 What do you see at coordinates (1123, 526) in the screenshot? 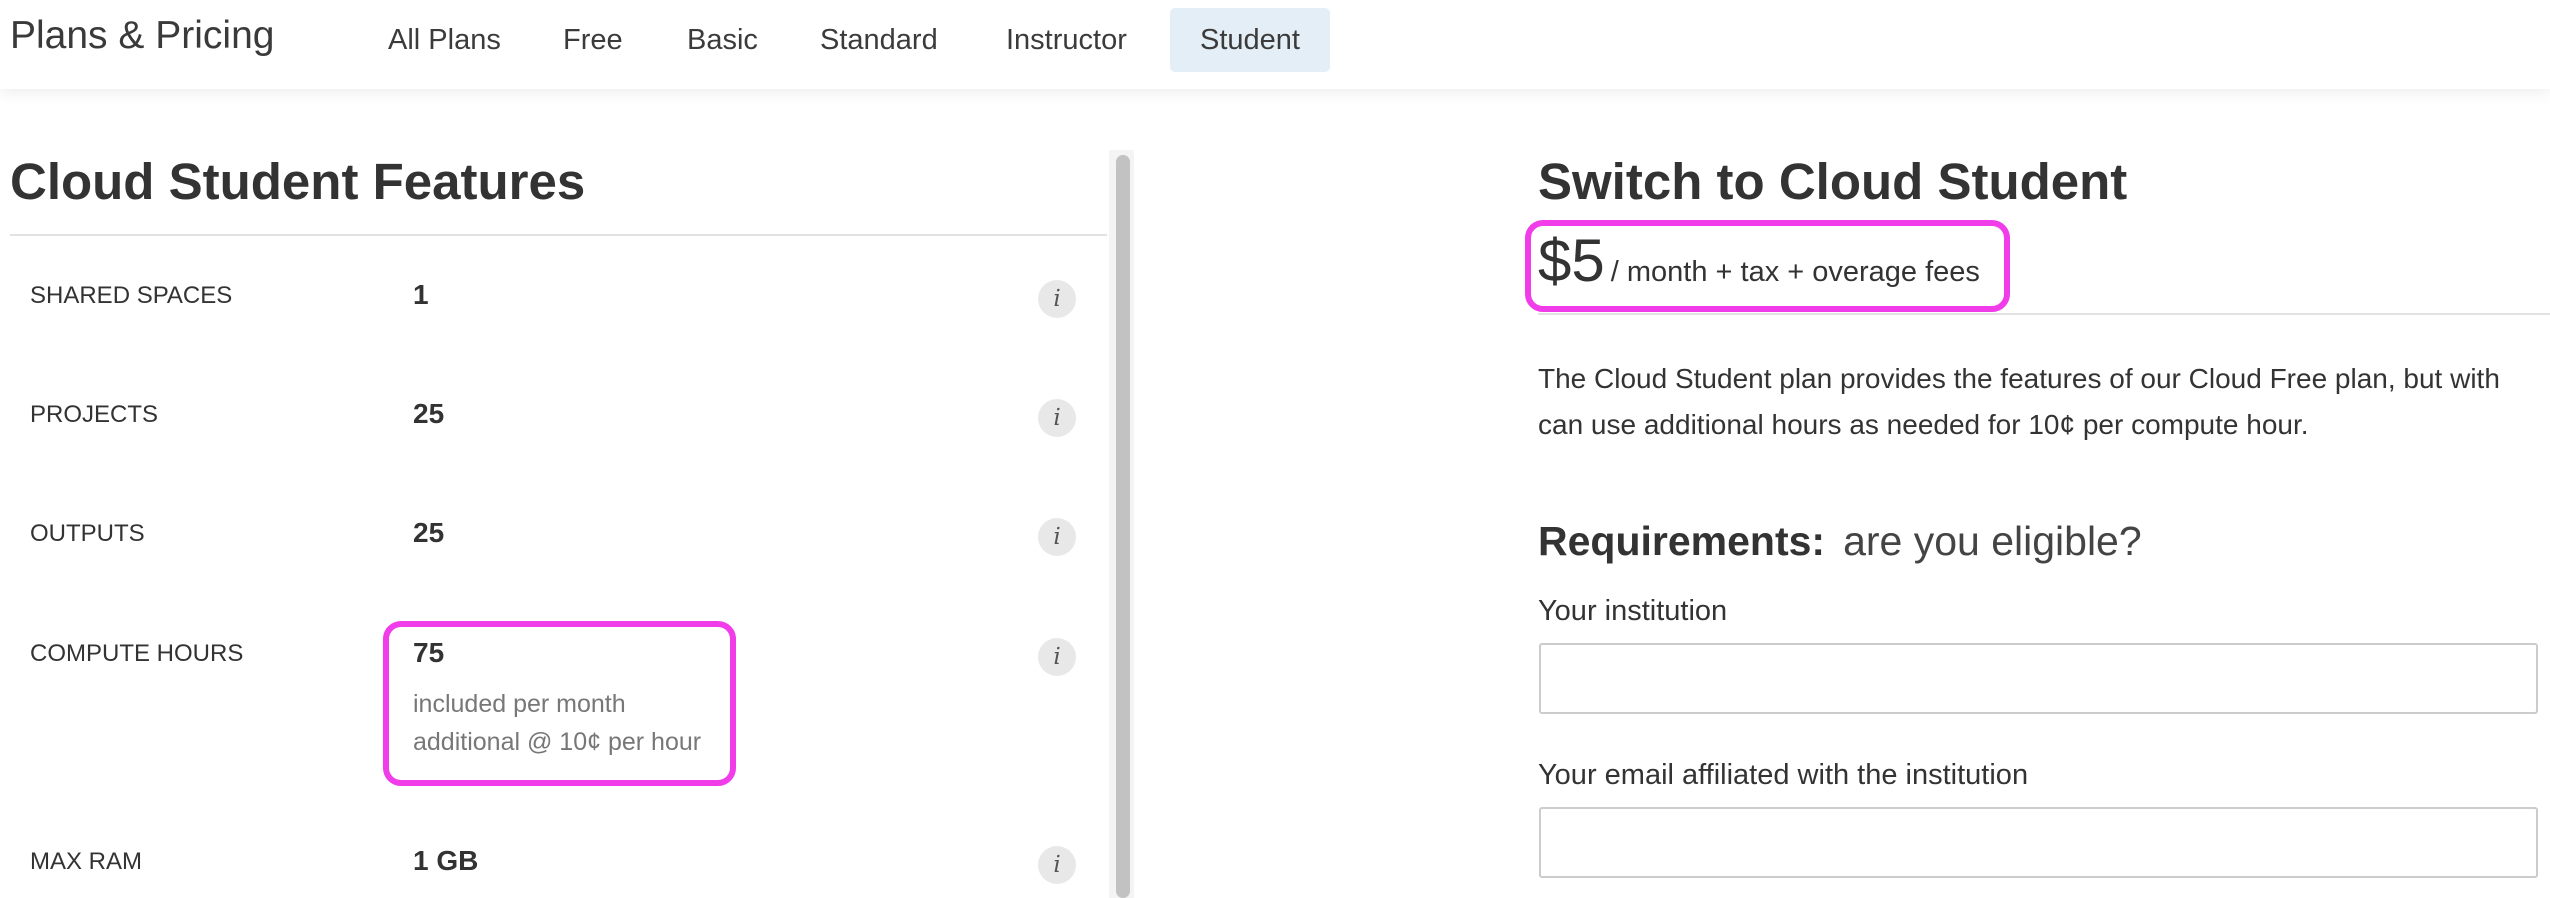
I see `scrollbar-thumb` at bounding box center [1123, 526].